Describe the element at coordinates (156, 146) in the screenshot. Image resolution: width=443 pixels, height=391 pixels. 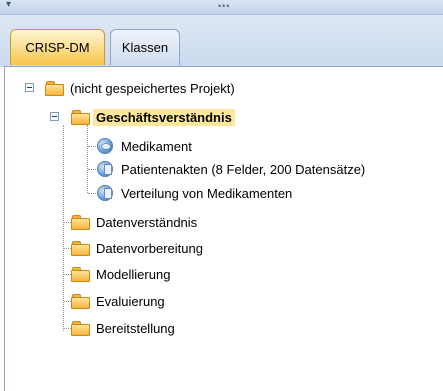
I see `tree-item-label: Medikament` at that location.